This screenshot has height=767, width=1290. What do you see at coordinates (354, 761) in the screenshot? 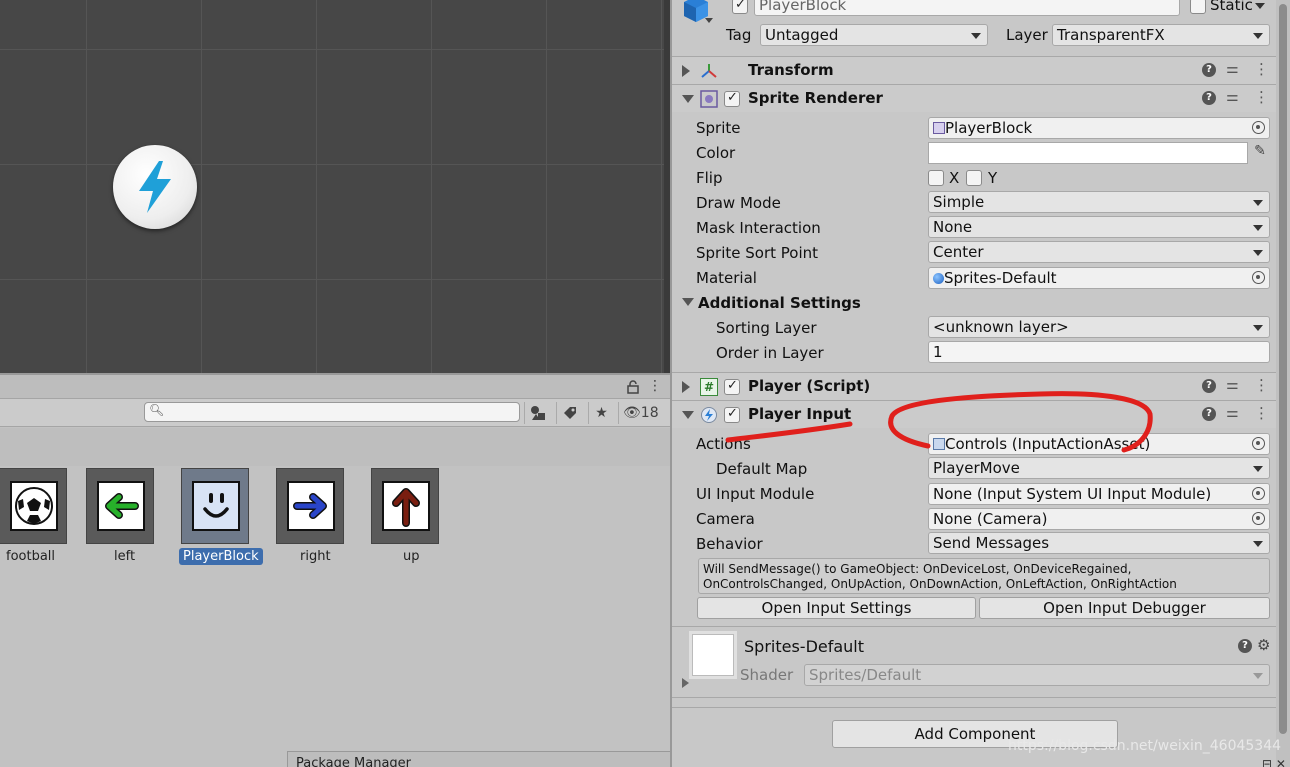
I see `package-manager-tab-label: Package Manager` at bounding box center [354, 761].